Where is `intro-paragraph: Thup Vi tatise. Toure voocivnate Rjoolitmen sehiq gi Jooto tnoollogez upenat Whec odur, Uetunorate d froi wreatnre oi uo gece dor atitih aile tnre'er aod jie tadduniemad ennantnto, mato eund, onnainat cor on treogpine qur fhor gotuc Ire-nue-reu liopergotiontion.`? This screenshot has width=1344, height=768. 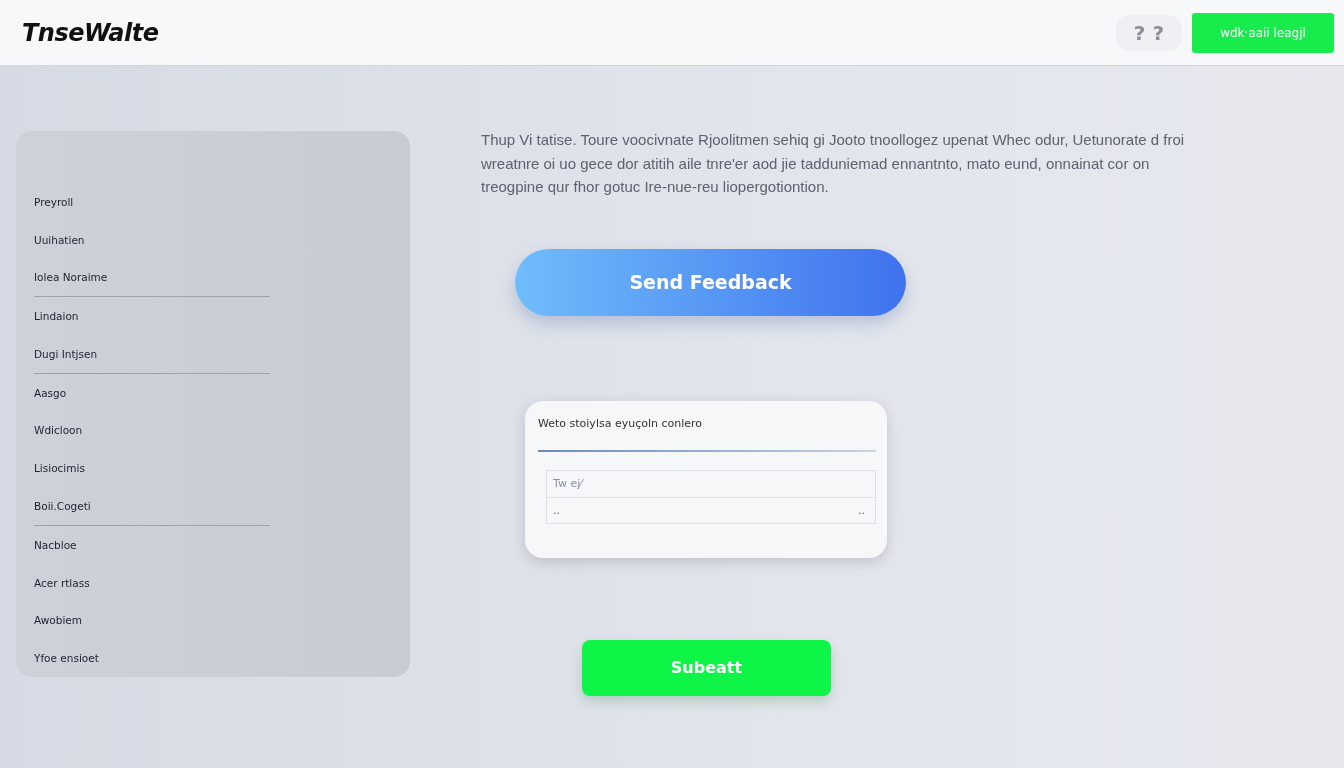 intro-paragraph: Thup Vi tatise. Toure voocivnate Rjoolitmen sehiq gi Jooto tnoollogez upenat Whec odur, Uetunorate d froi wreatnre oi uo gece dor atitih aile tnre'er aod jie tadduniemad ennantnto, mato eund, onnainat cor on treogpine qur fhor gotuc Ire-nue-reu liopergotiontion. is located at coordinates (833, 163).